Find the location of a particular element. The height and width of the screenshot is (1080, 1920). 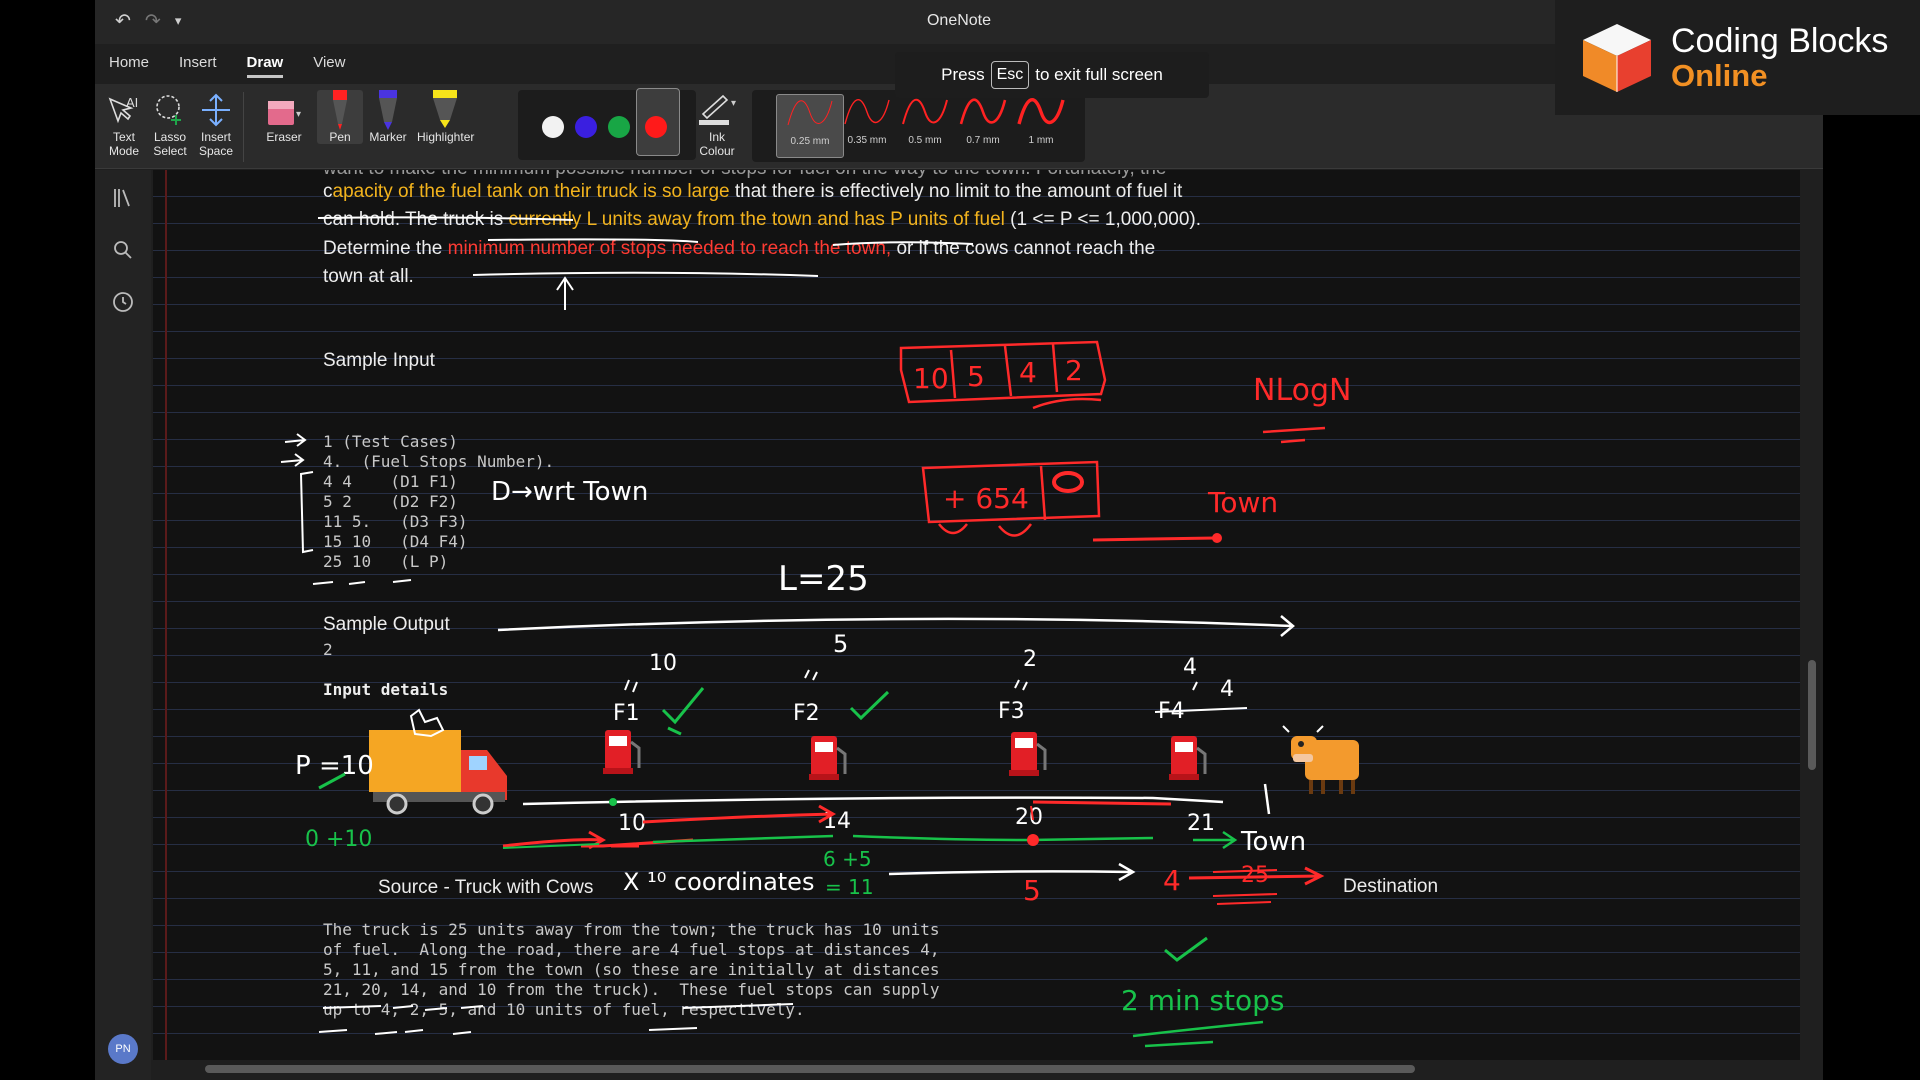

fuel-stop-label: F3 is located at coordinates (1011, 711).